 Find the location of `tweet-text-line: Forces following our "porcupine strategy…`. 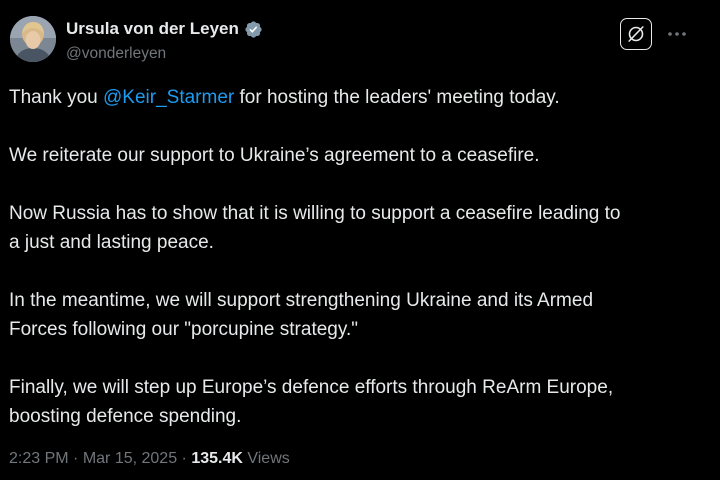

tweet-text-line: Forces following our "porcupine strategy… is located at coordinates (183, 329).